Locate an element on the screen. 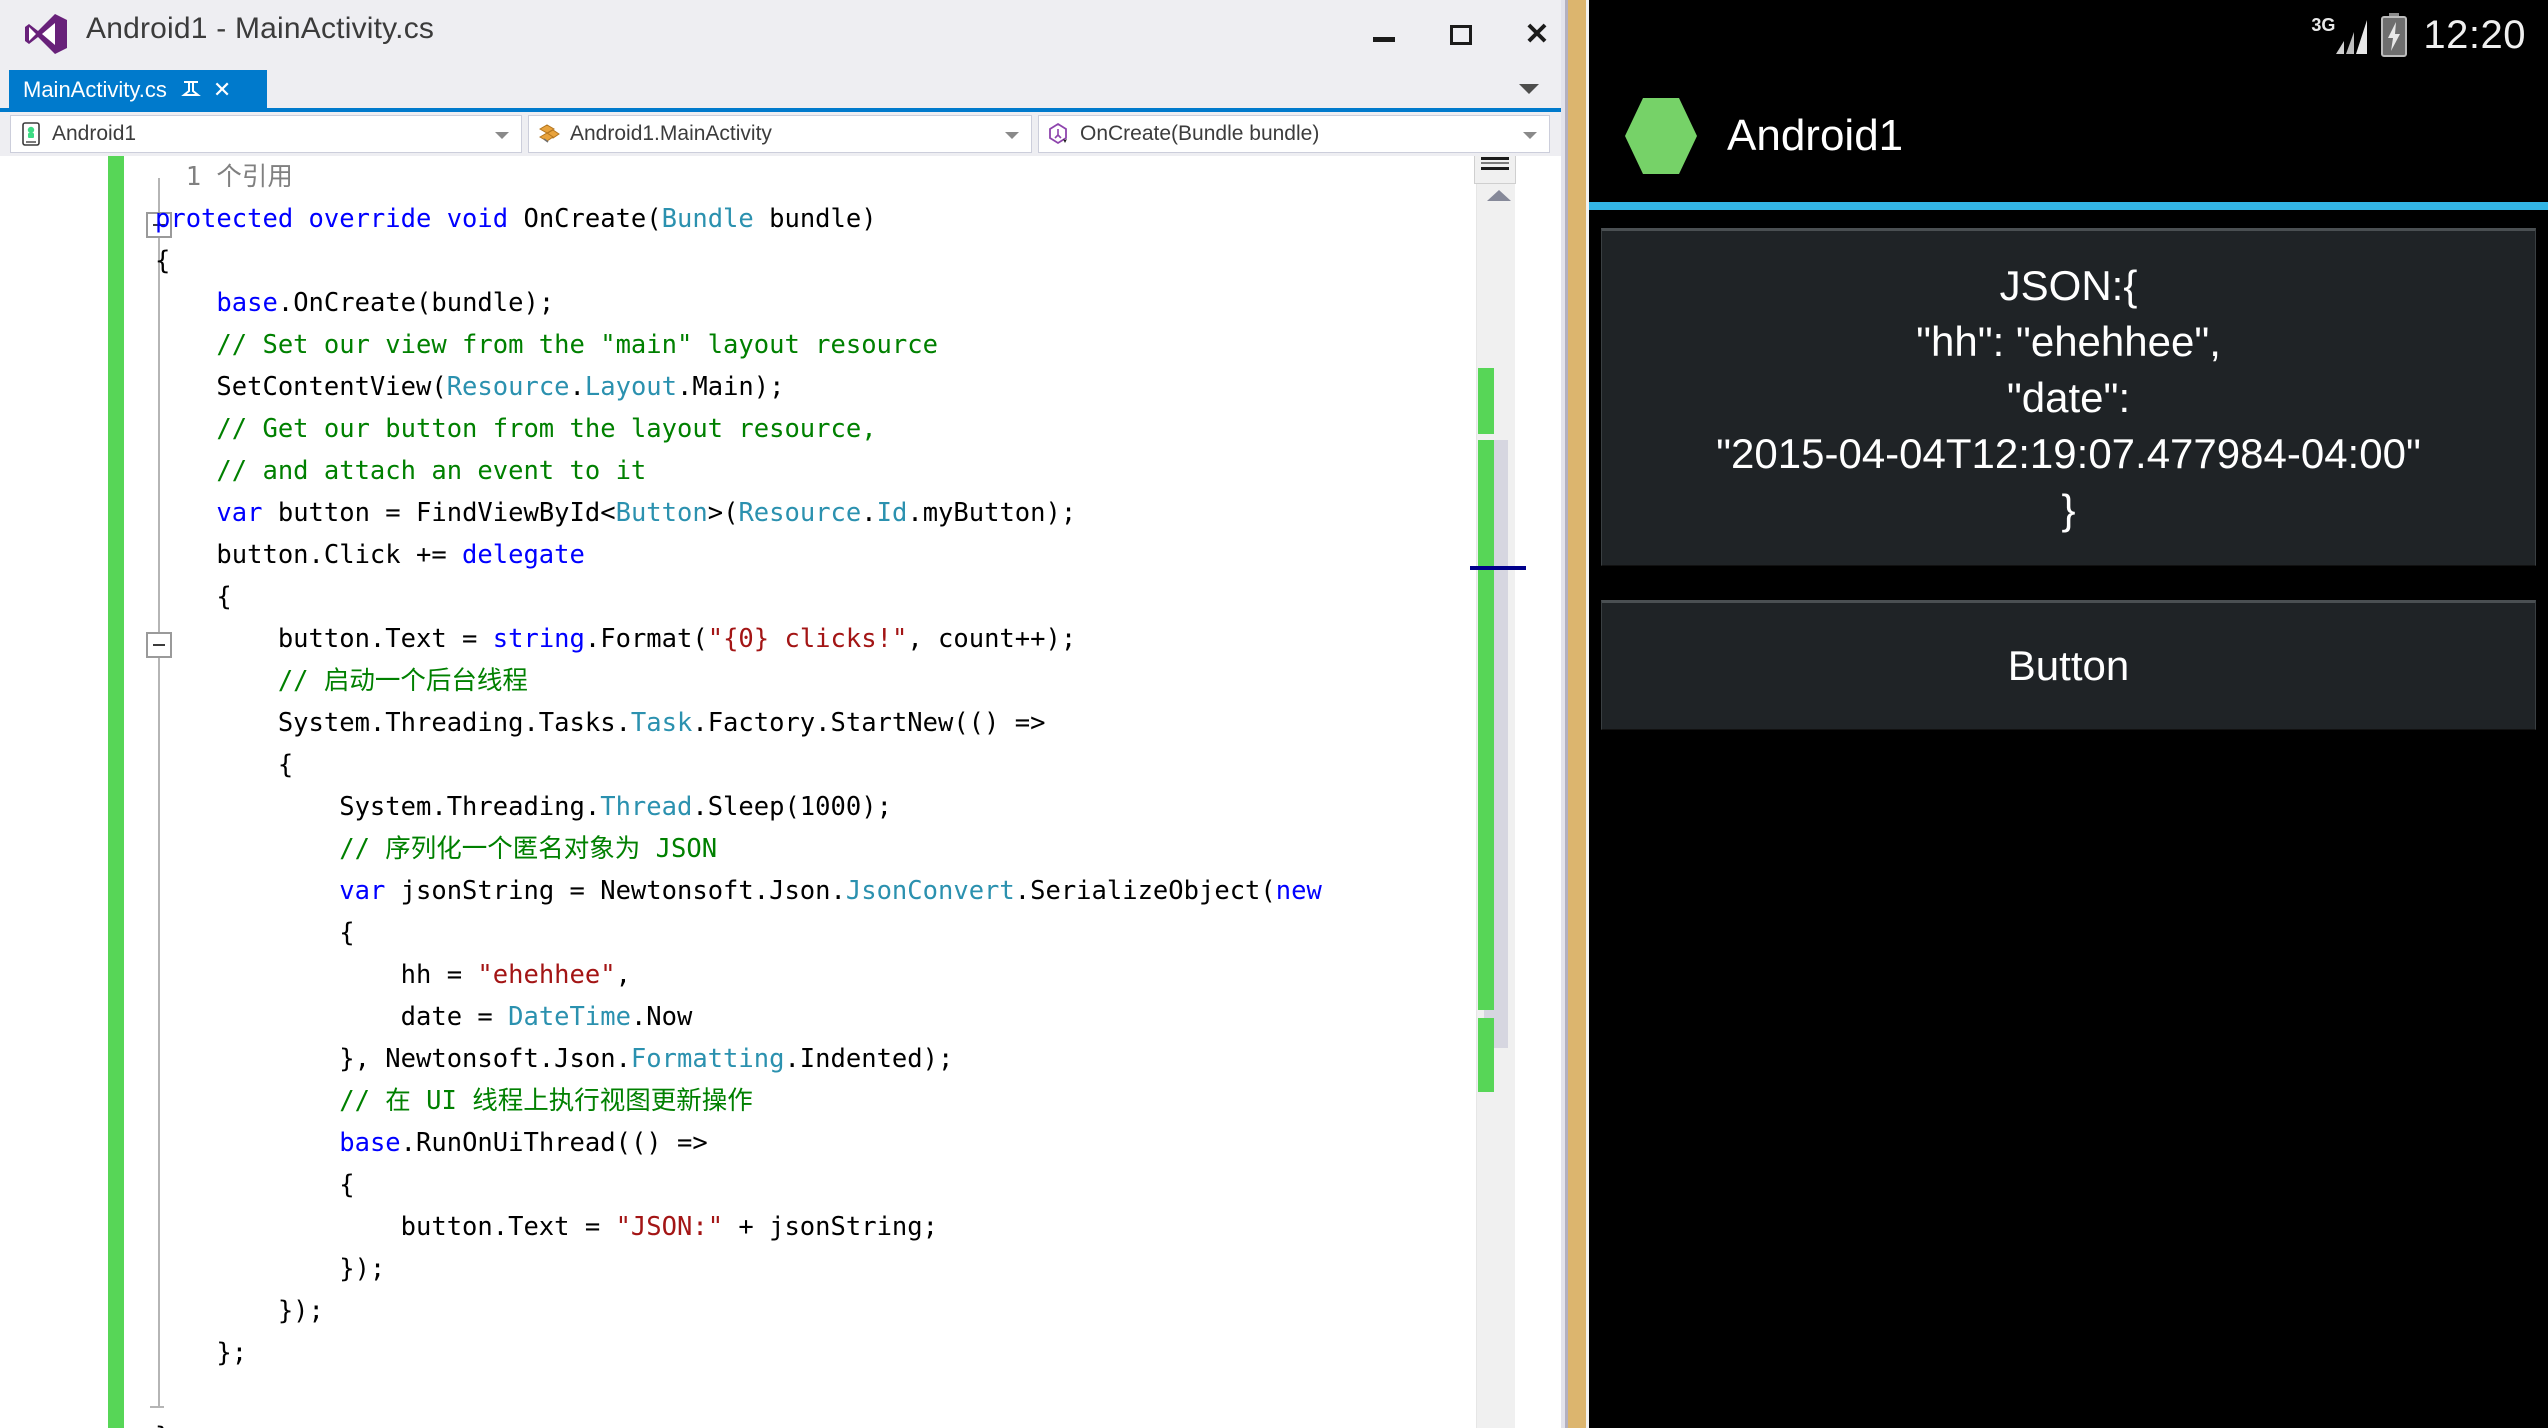 Image resolution: width=2548 pixels, height=1428 pixels. tab-overflow-chevron-down-icon is located at coordinates (1529, 89).